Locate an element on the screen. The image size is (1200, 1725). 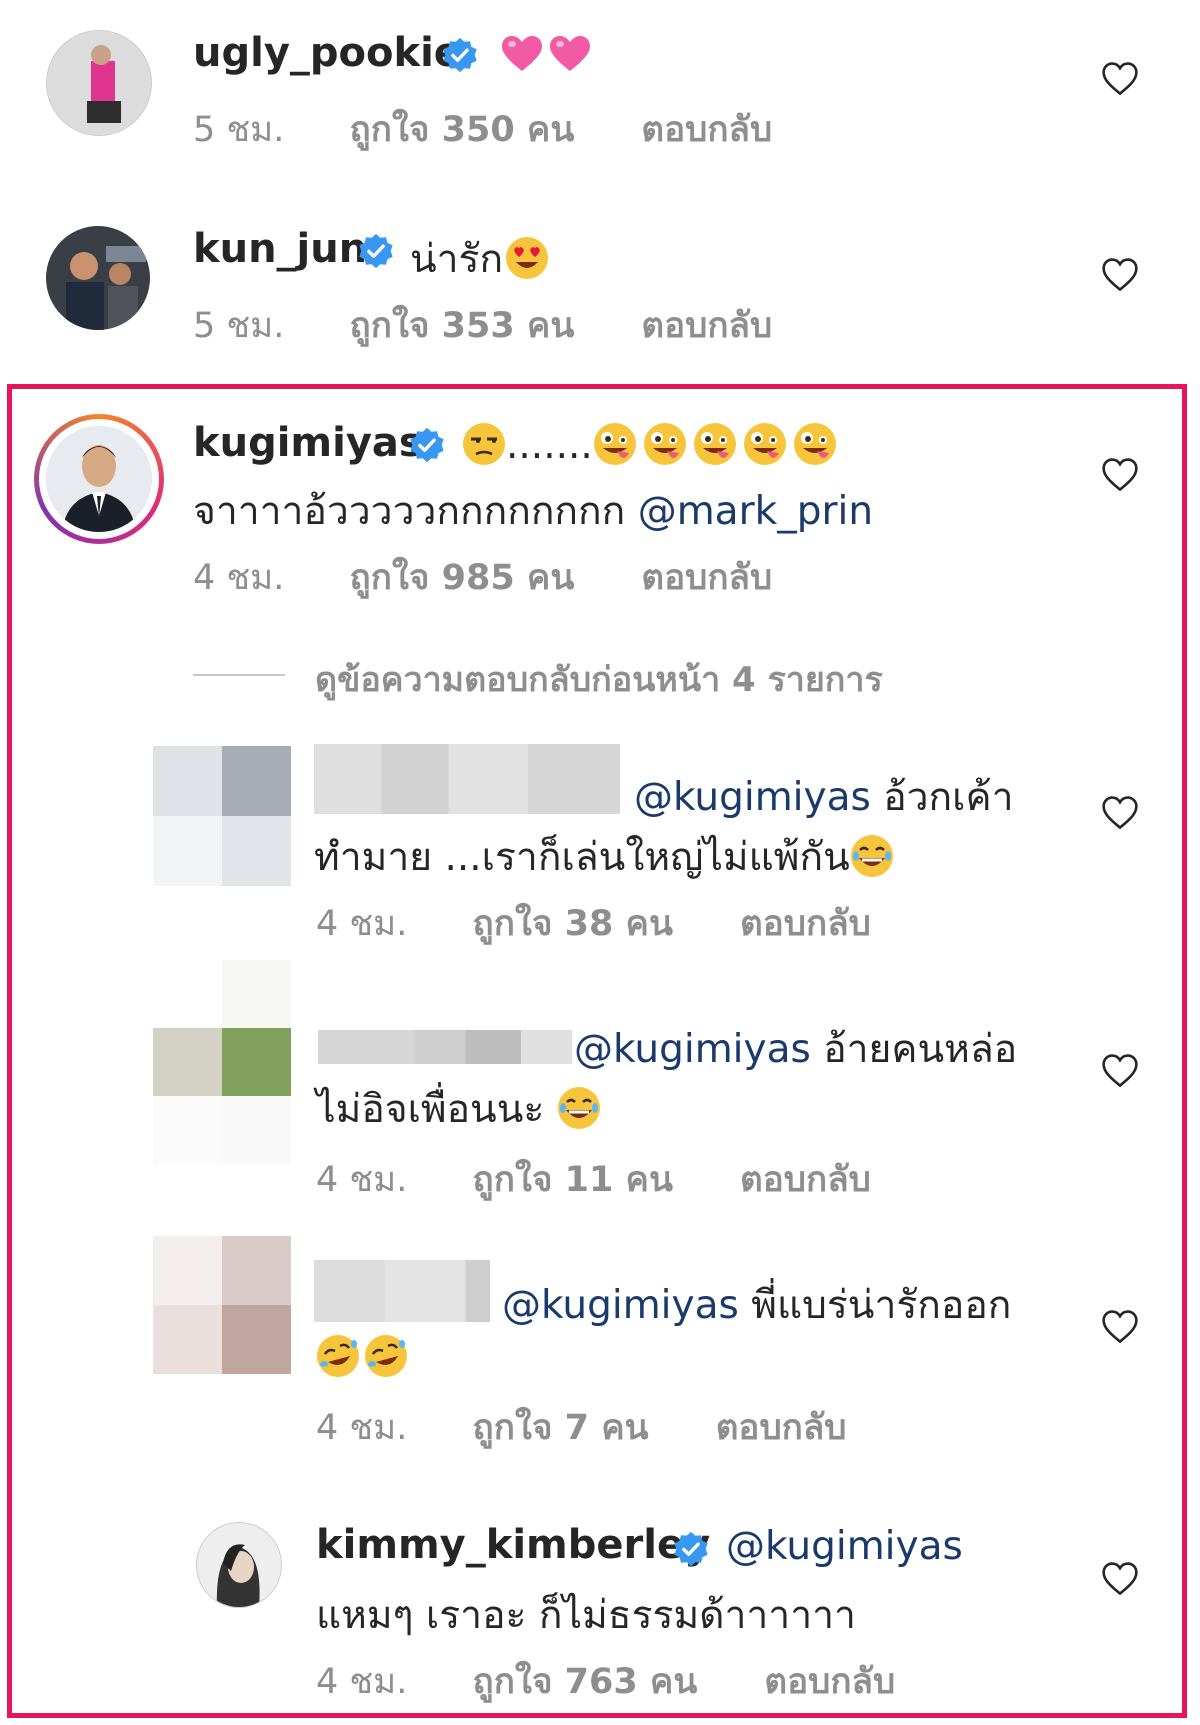
mention-link: @mark_prin is located at coordinates (755, 511).